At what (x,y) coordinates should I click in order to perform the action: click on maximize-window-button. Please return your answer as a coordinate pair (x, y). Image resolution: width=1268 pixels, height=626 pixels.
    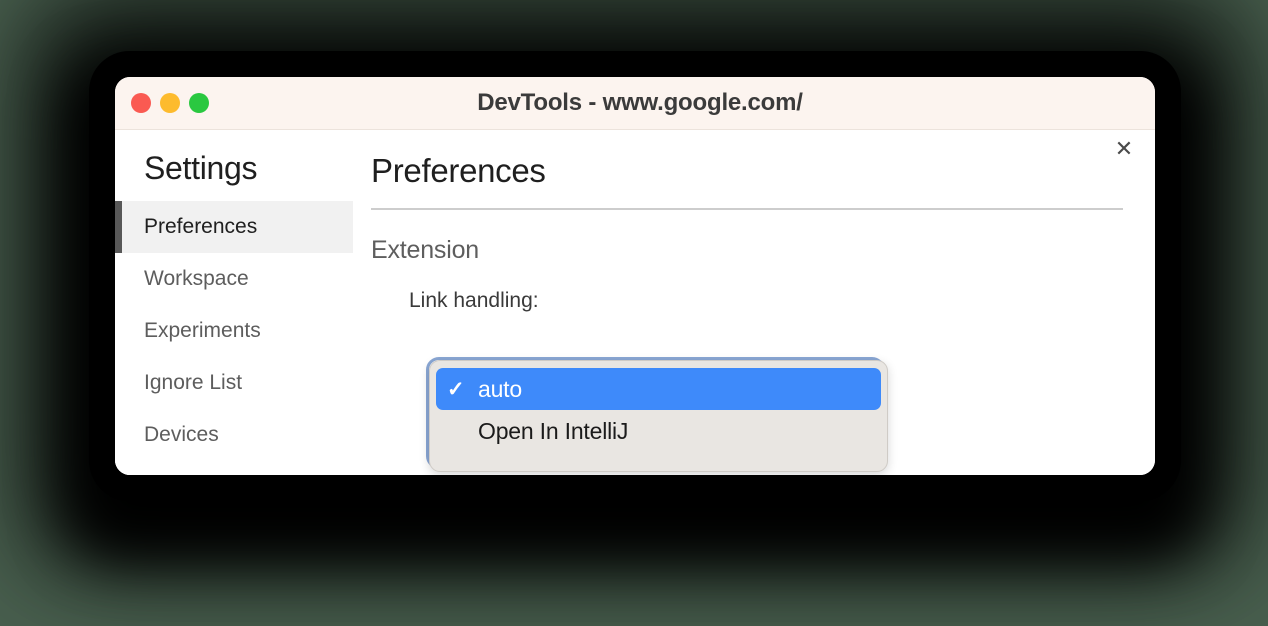
    Looking at the image, I should click on (199, 103).